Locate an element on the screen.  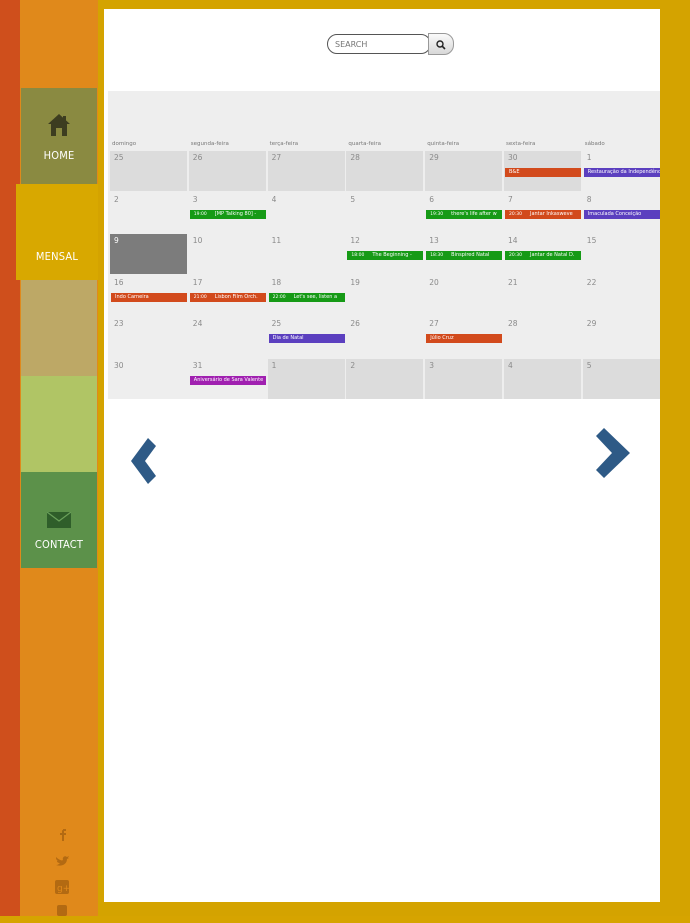
calendar-event: 19:30 there's life after w is located at coordinates (464, 214).